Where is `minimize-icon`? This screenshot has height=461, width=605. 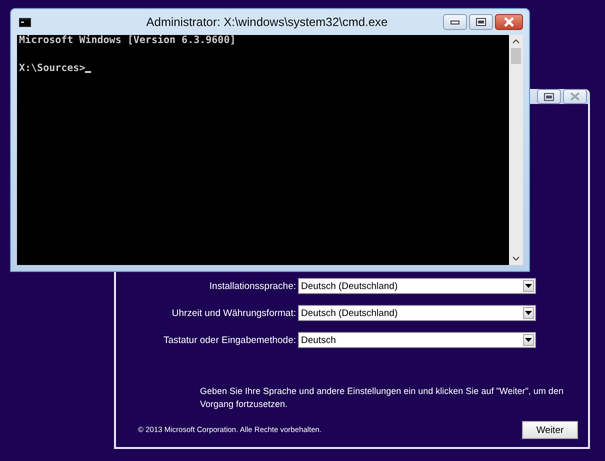 minimize-icon is located at coordinates (455, 22).